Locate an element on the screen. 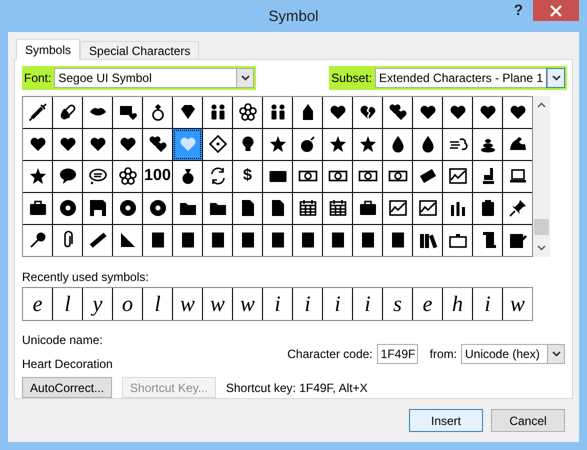 The height and width of the screenshot is (450, 587). round-pin-icon is located at coordinates (38, 240).